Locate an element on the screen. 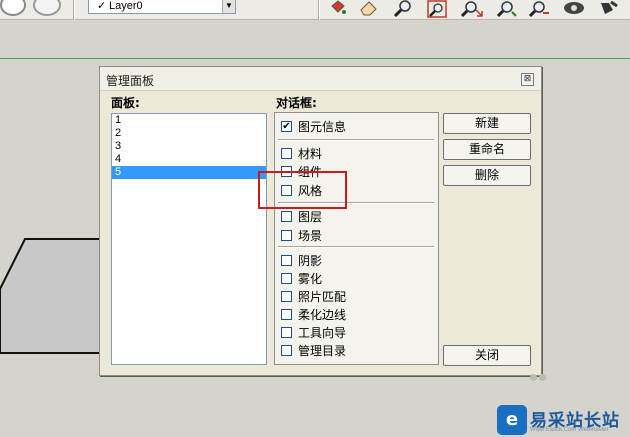 The image size is (630, 437). close-icon: ⊠ is located at coordinates (527, 79).